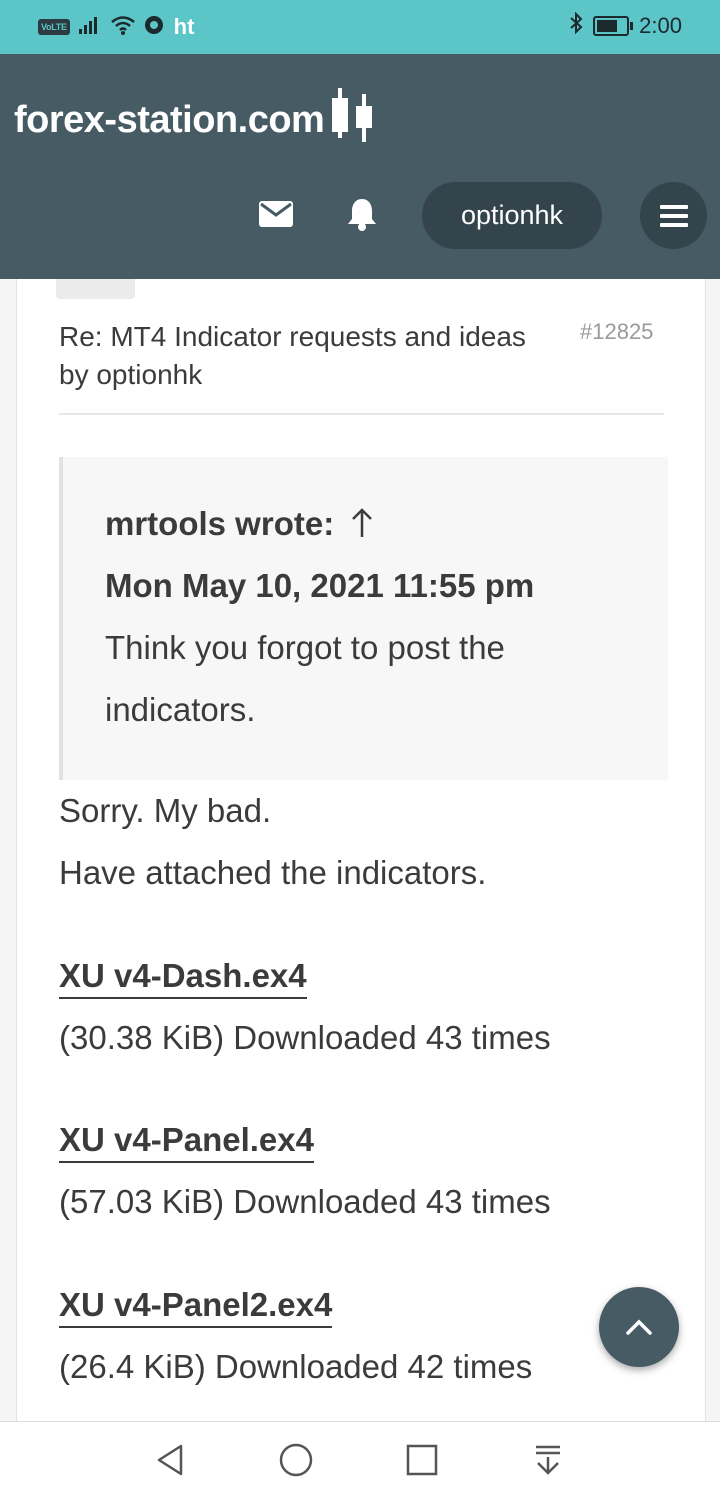 The height and width of the screenshot is (1497, 720). What do you see at coordinates (196, 1307) in the screenshot?
I see `attachment-link: XU v4-Panel2.ex4` at bounding box center [196, 1307].